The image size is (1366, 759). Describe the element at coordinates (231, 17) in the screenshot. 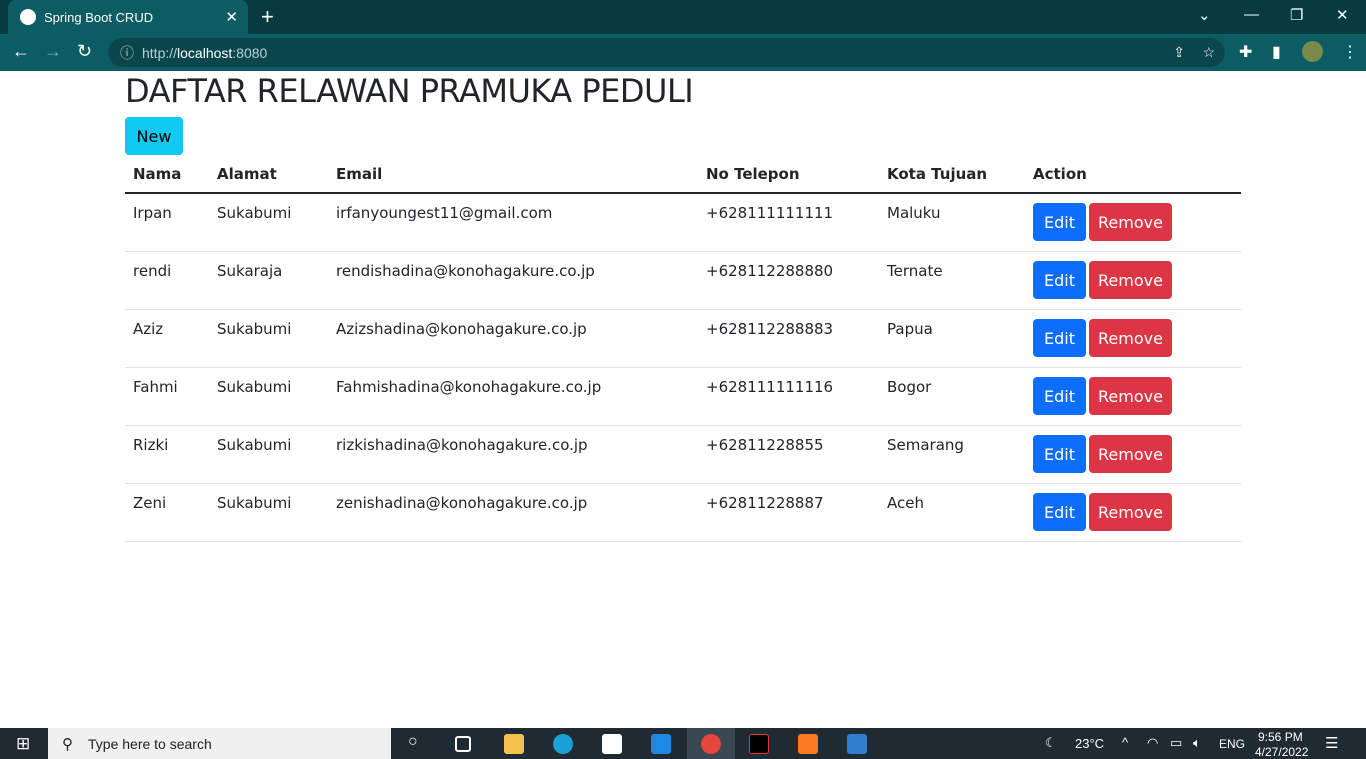

I see `close-tab-icon: ✕` at that location.